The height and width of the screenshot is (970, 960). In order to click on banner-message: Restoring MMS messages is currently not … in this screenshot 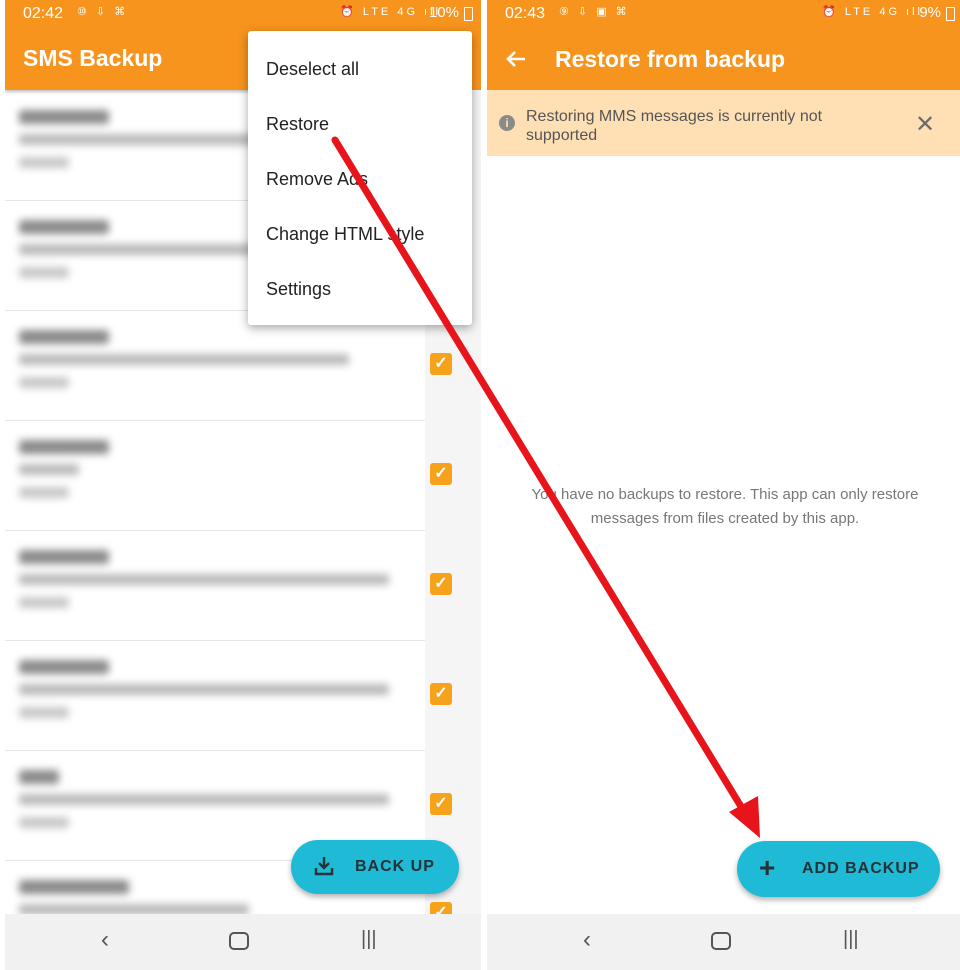, I will do `click(674, 126)`.